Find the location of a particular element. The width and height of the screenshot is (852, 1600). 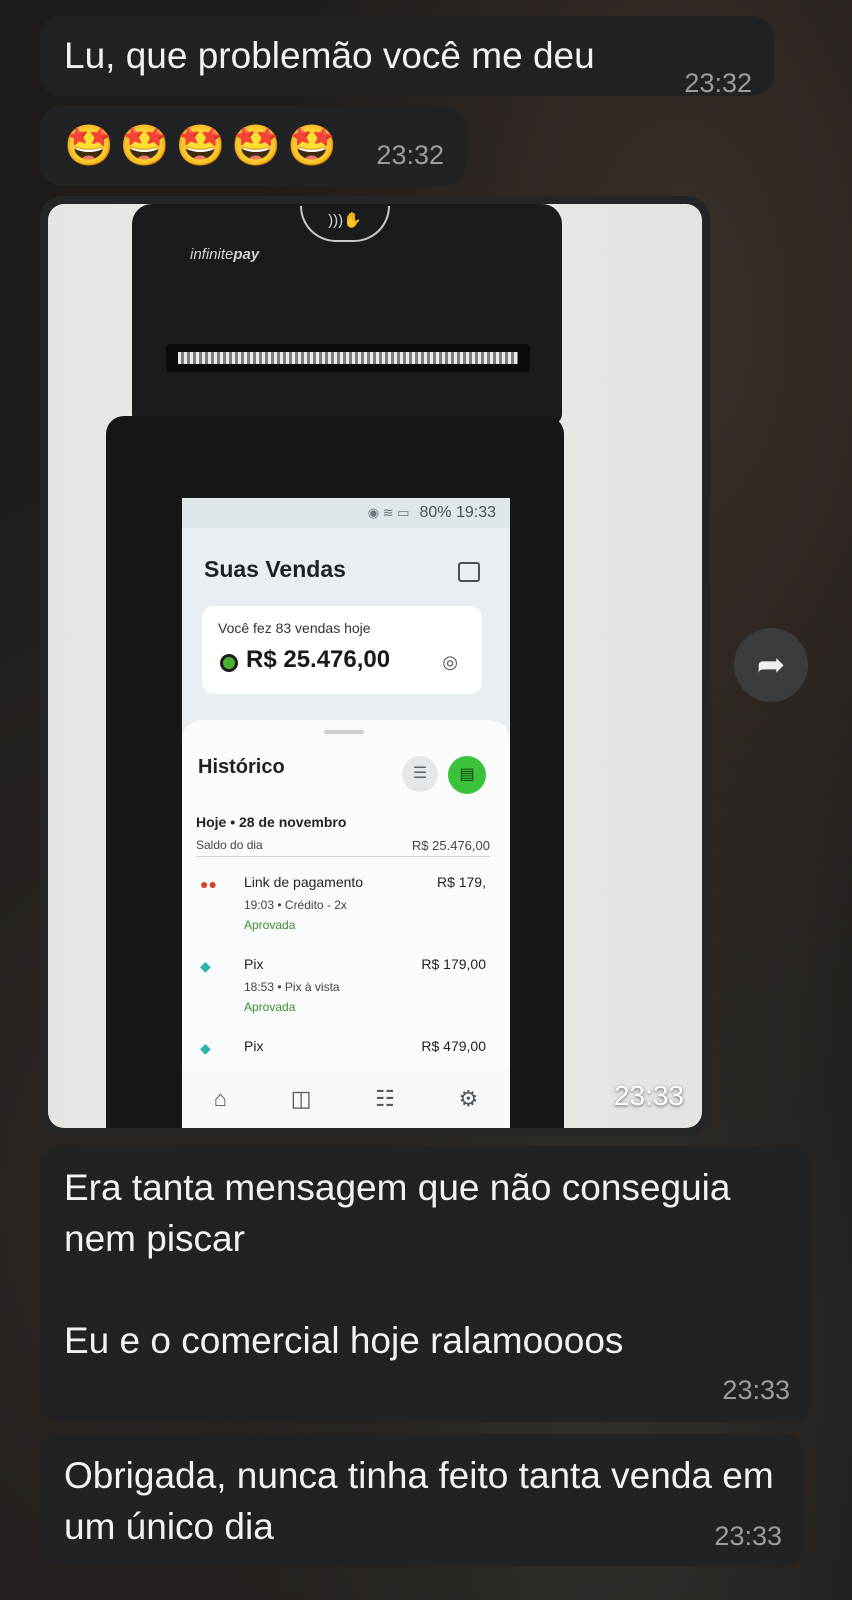

day-header: Hoje • 28 de novembro is located at coordinates (271, 822).